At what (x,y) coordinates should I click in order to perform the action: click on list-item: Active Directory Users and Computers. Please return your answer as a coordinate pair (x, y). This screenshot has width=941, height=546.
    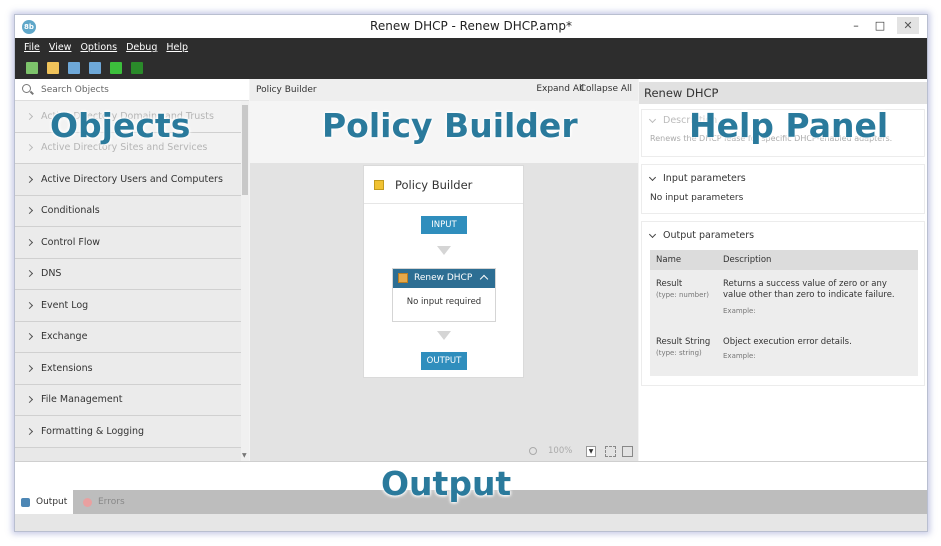
    Looking at the image, I should click on (128, 180).